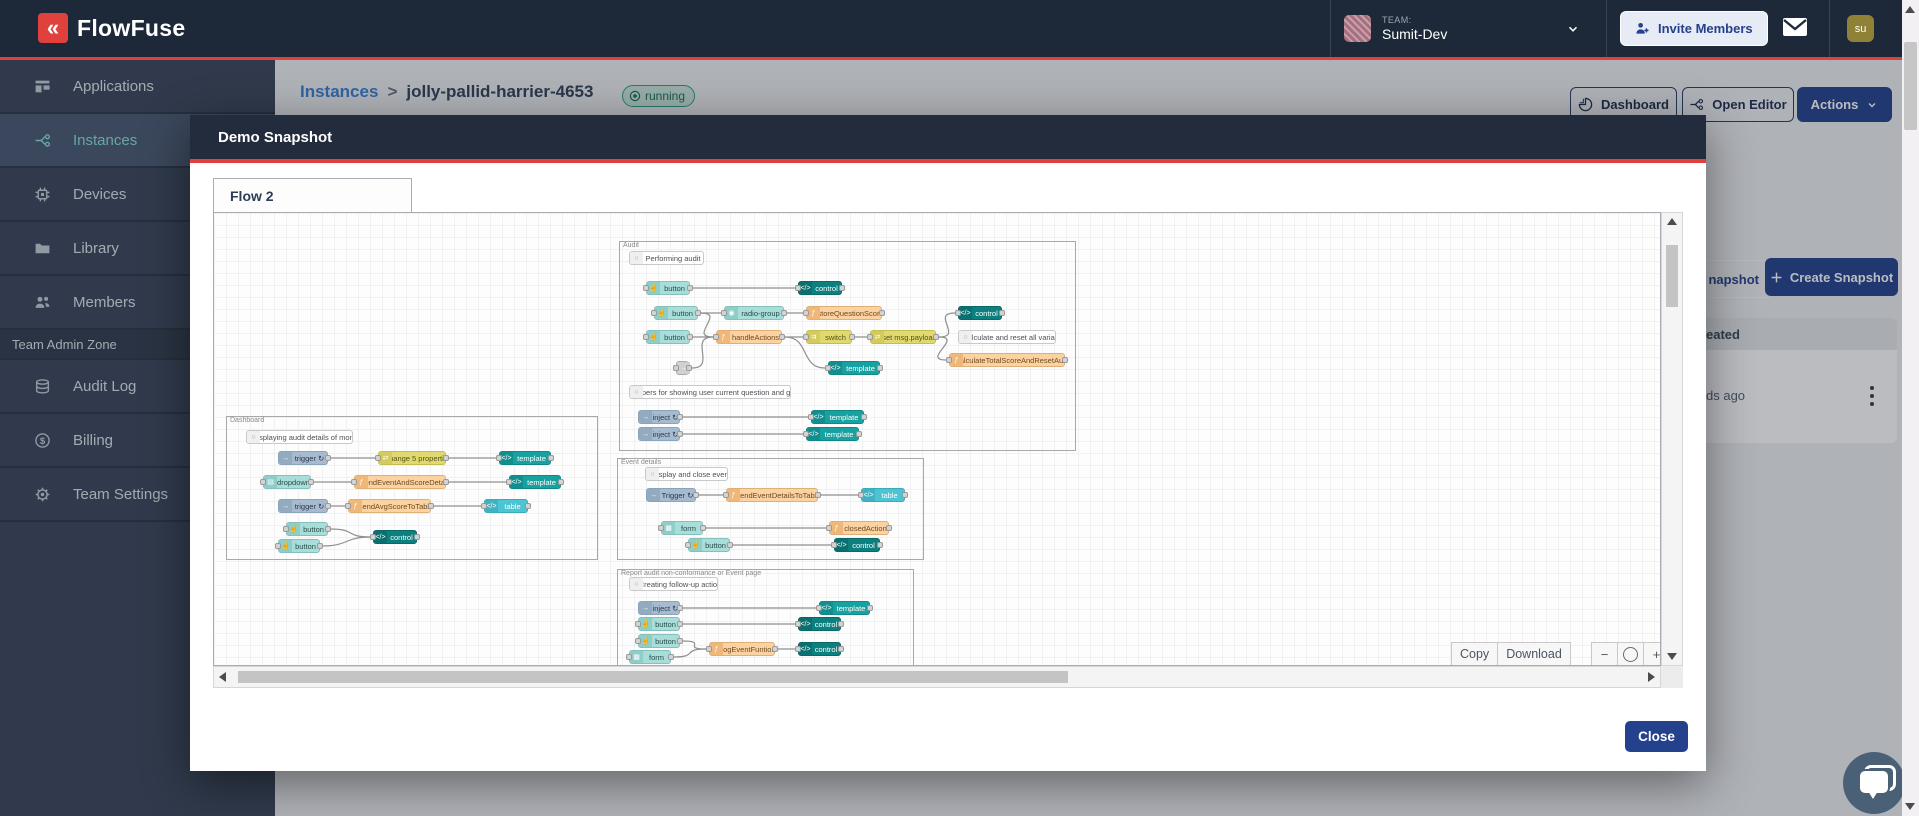 The width and height of the screenshot is (1919, 816). What do you see at coordinates (525, 458) in the screenshot?
I see `flow-node-template: </> template` at bounding box center [525, 458].